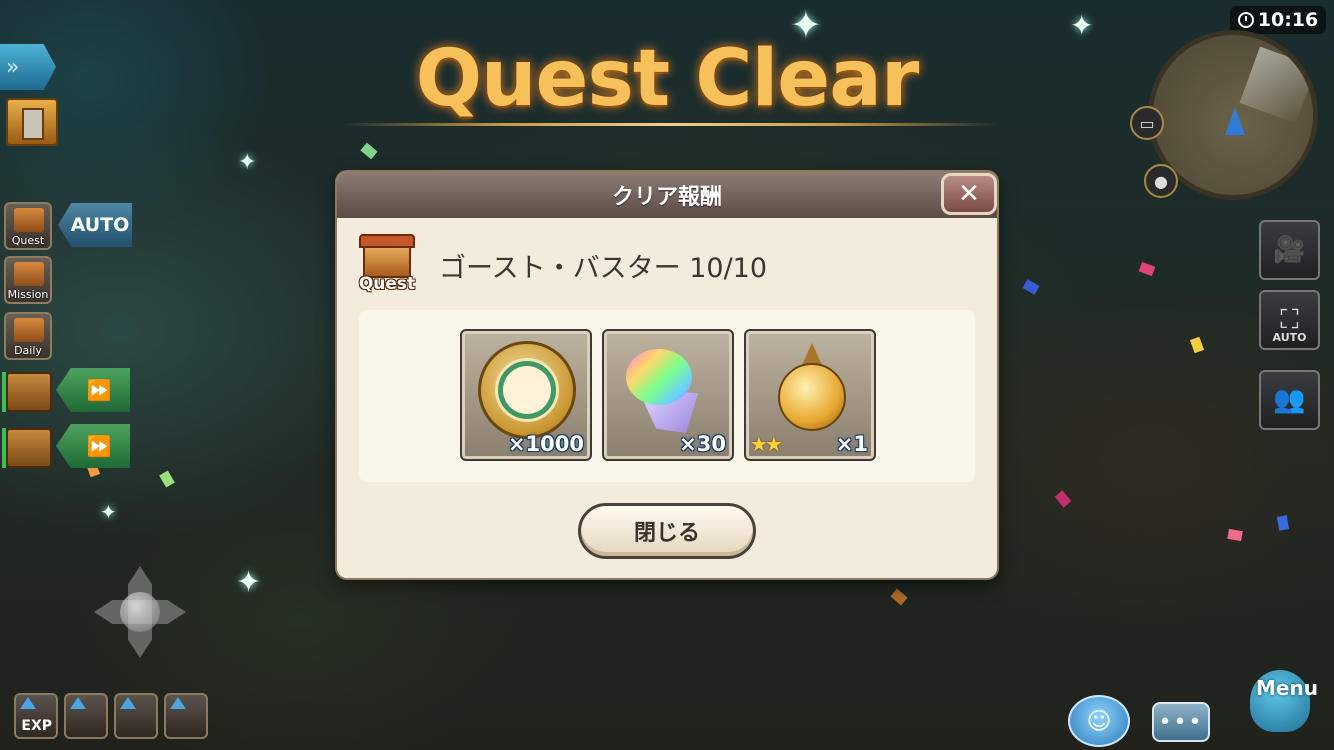 Image resolution: width=1334 pixels, height=750 pixels. Describe the element at coordinates (28, 294) in the screenshot. I see `mission-label: Mission` at that location.